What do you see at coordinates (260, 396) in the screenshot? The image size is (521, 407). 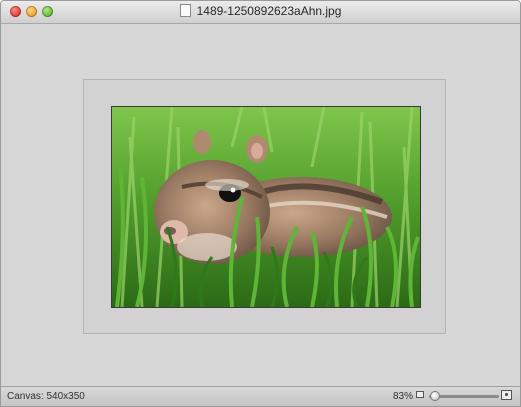 I see `status-bar: Canvas: 540x350 83%` at bounding box center [260, 396].